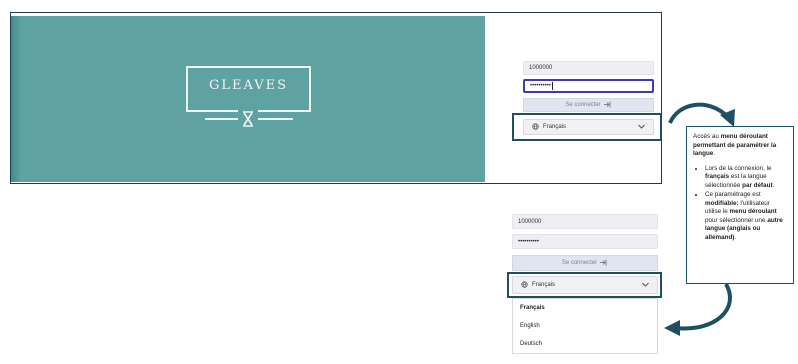  I want to click on callout-text: pour sélectionner une, so click(736, 220).